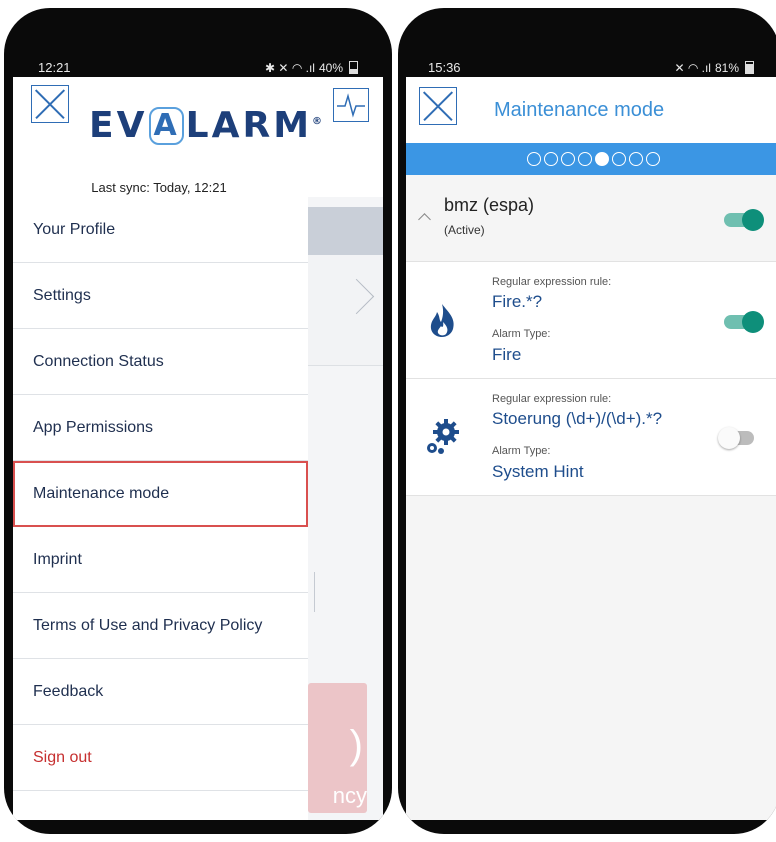 This screenshot has width=776, height=842. I want to click on menu-item-your-profile: Your Profile, so click(160, 230).